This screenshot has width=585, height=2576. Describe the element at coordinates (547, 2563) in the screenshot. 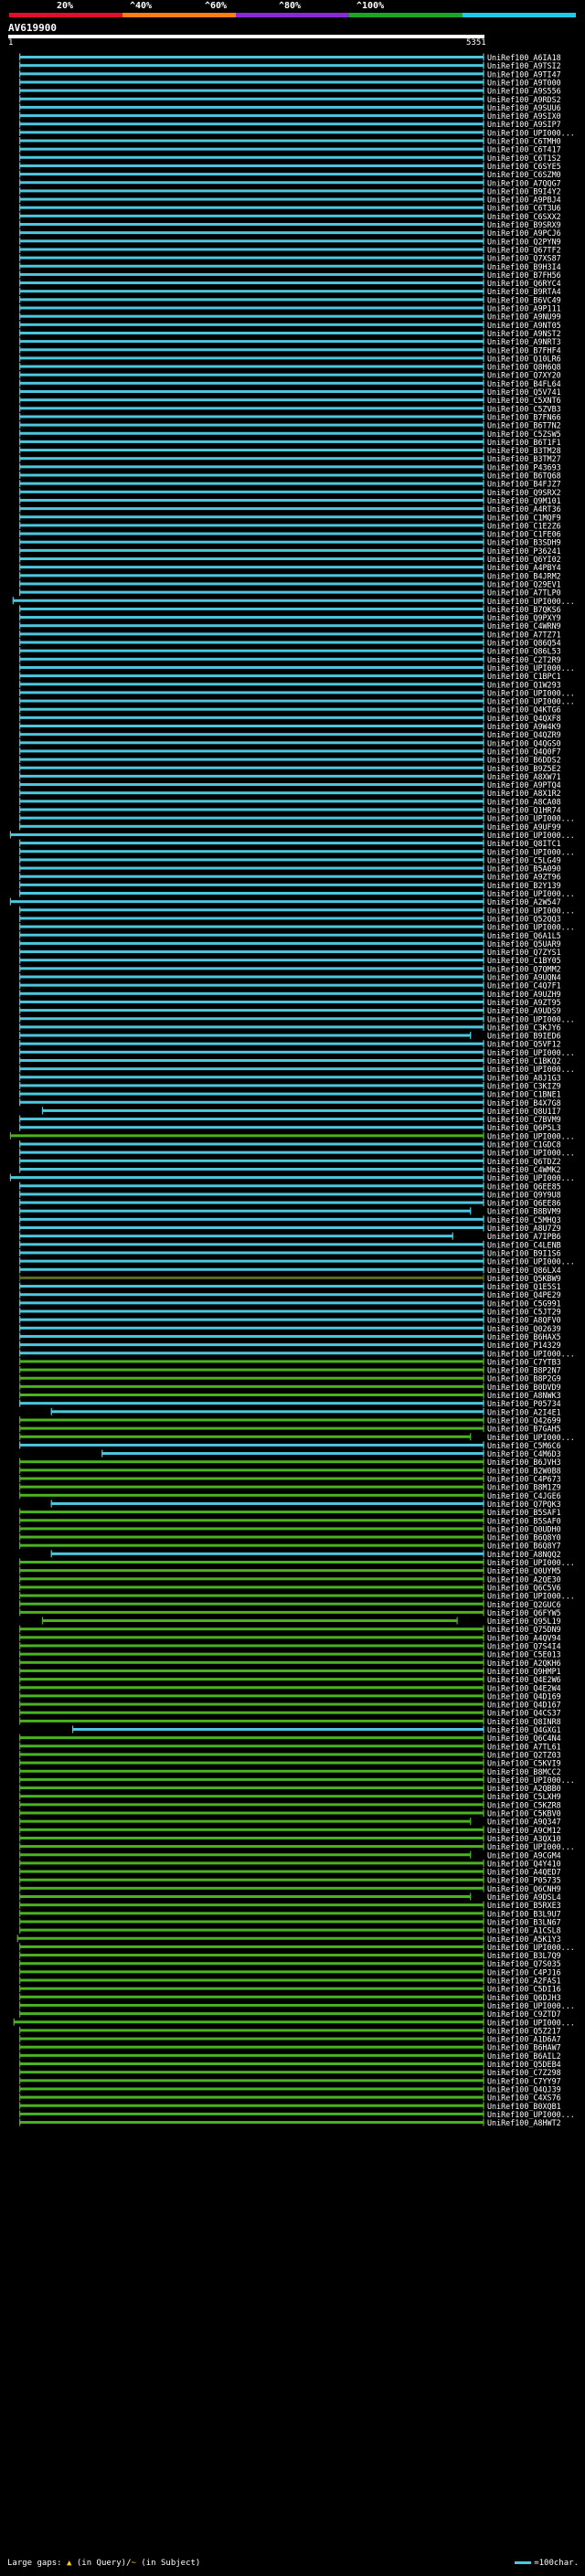

I see `scale-legend: =100char.` at that location.